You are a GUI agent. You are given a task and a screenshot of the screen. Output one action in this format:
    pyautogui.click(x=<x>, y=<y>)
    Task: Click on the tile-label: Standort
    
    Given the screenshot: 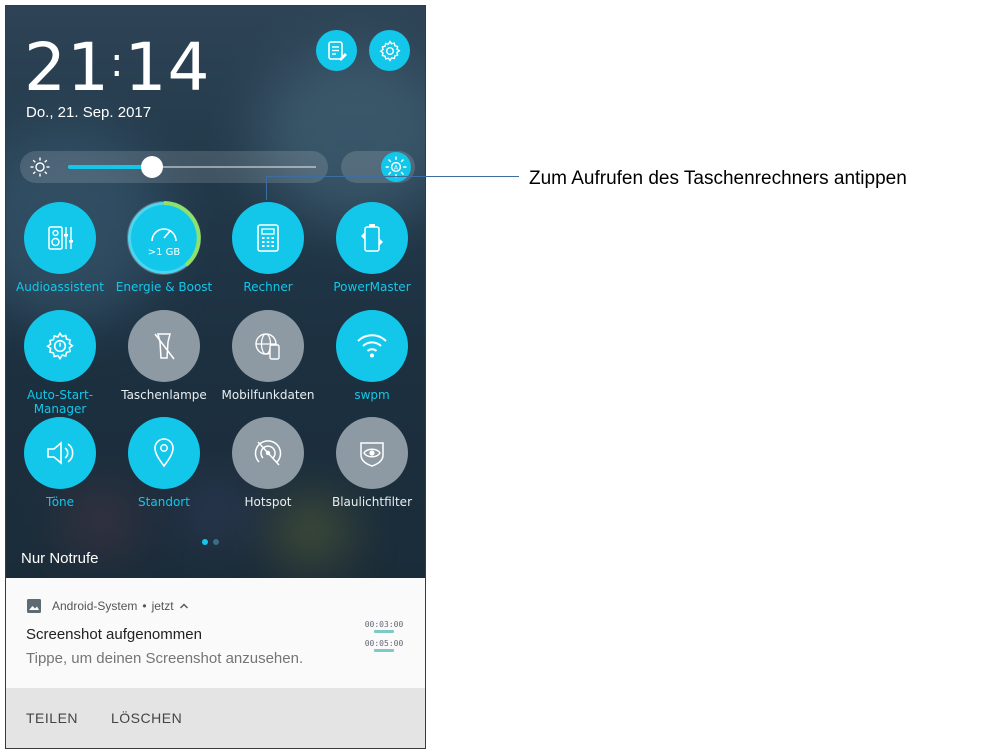 What is the action you would take?
    pyautogui.click(x=164, y=502)
    